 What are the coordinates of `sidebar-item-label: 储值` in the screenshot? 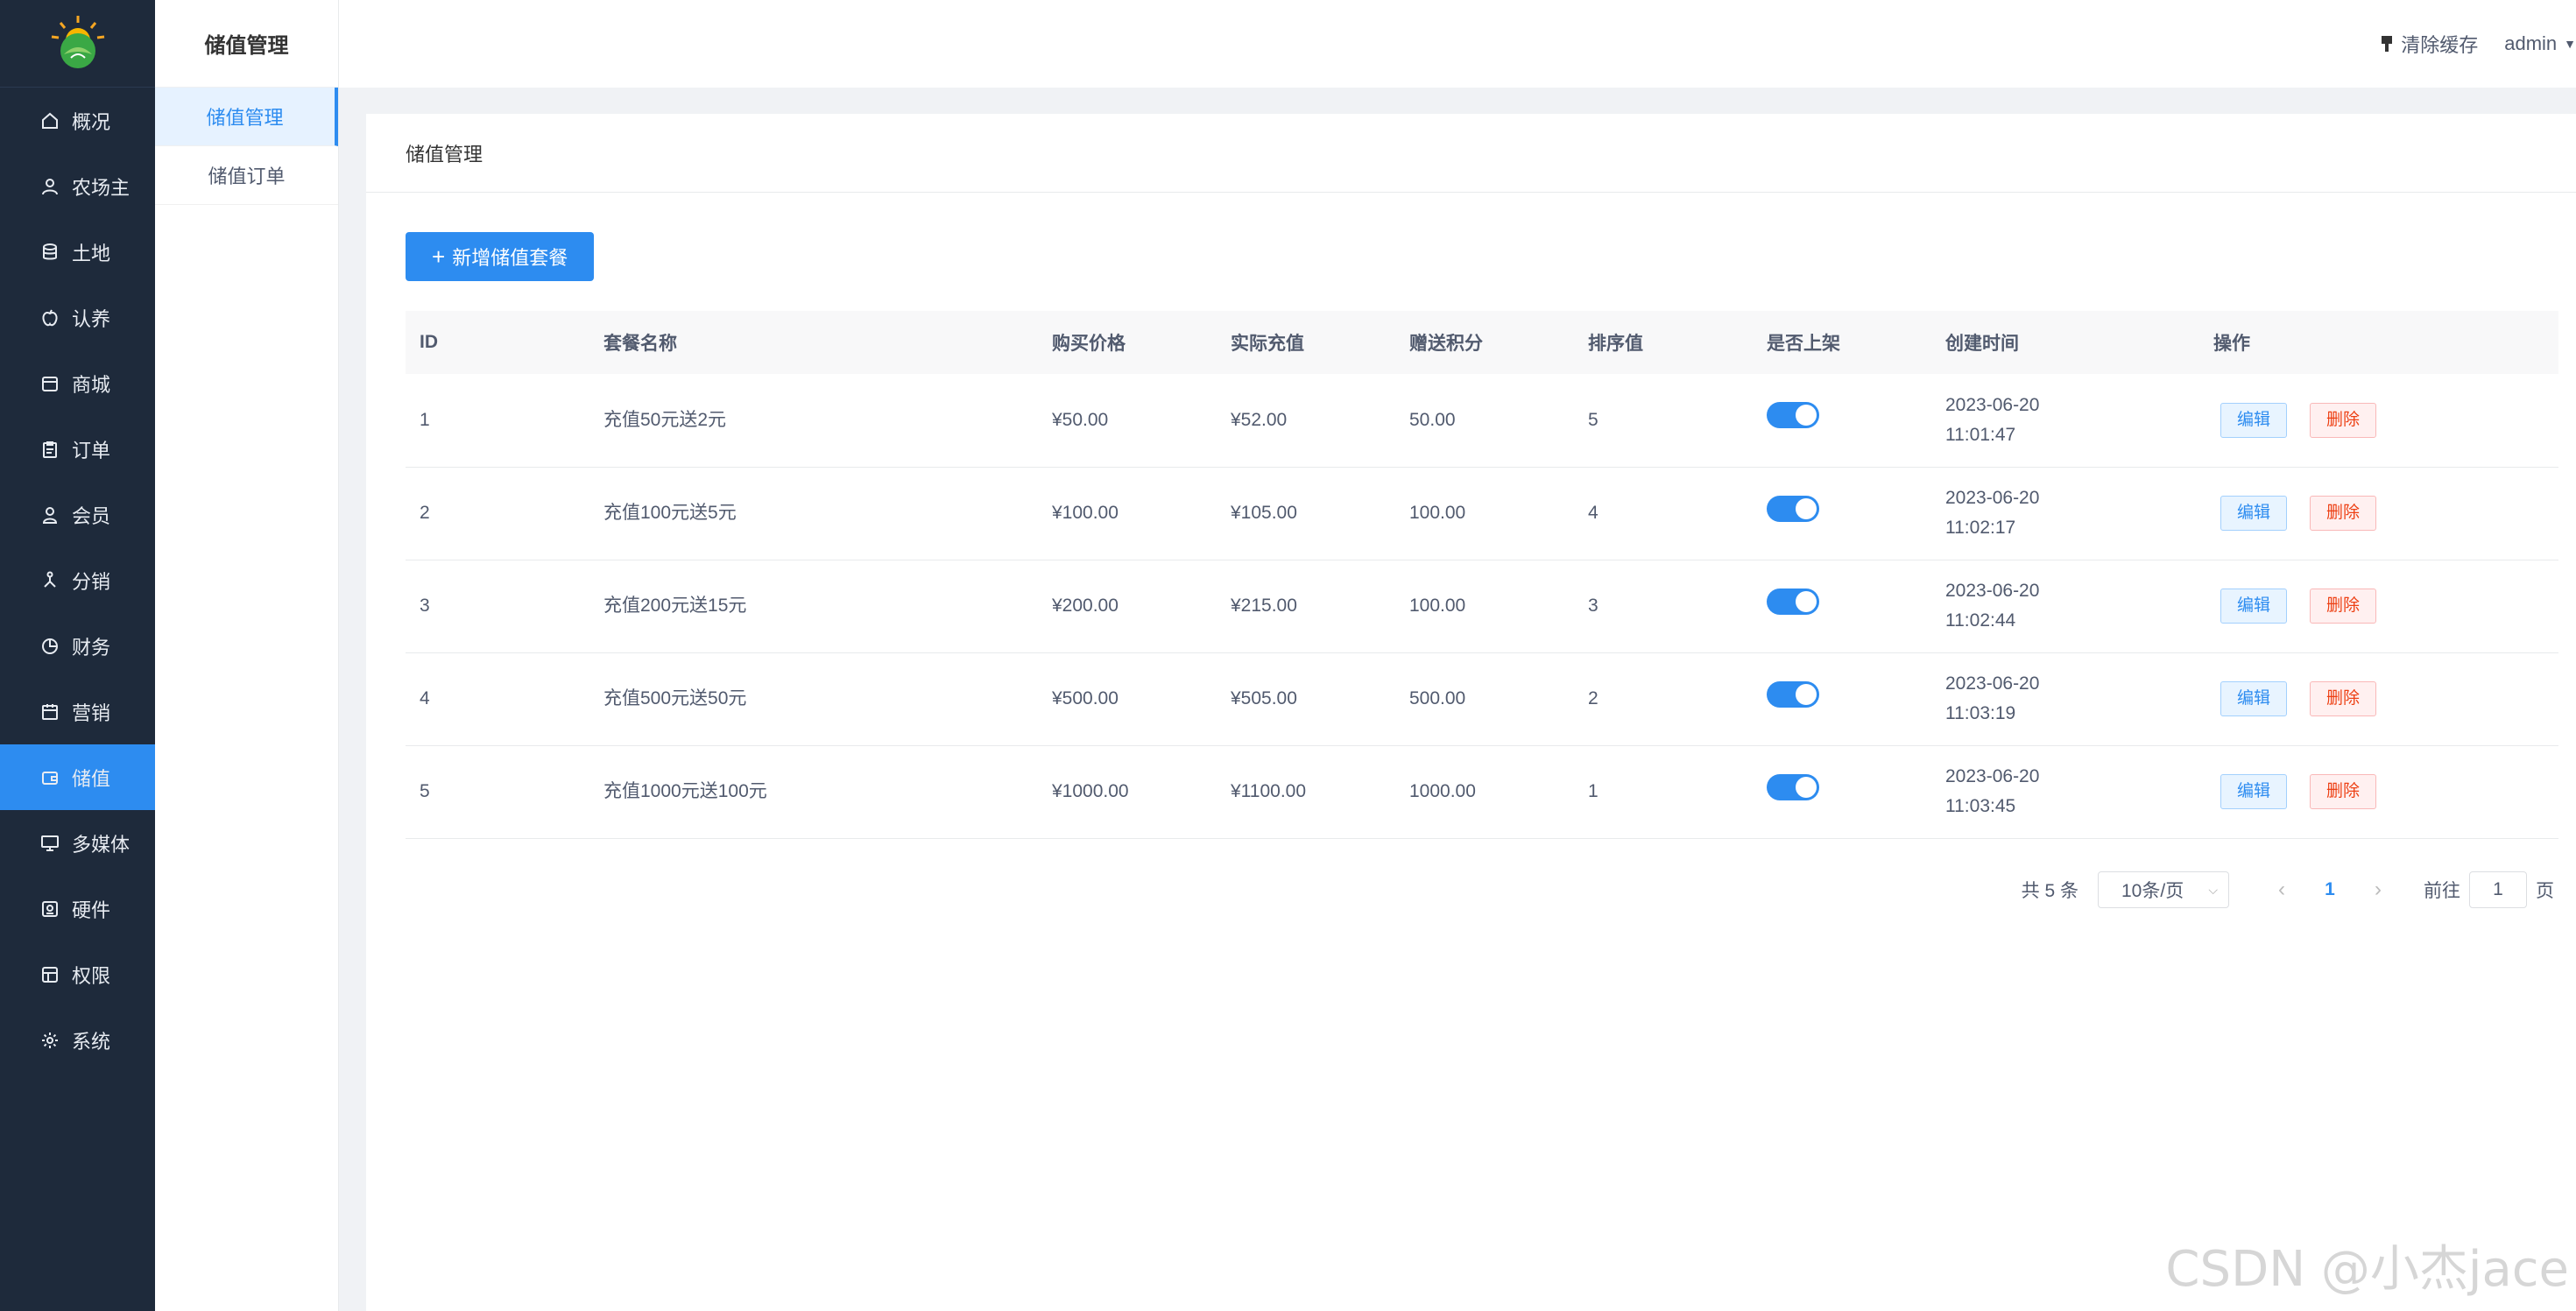 It's located at (91, 778).